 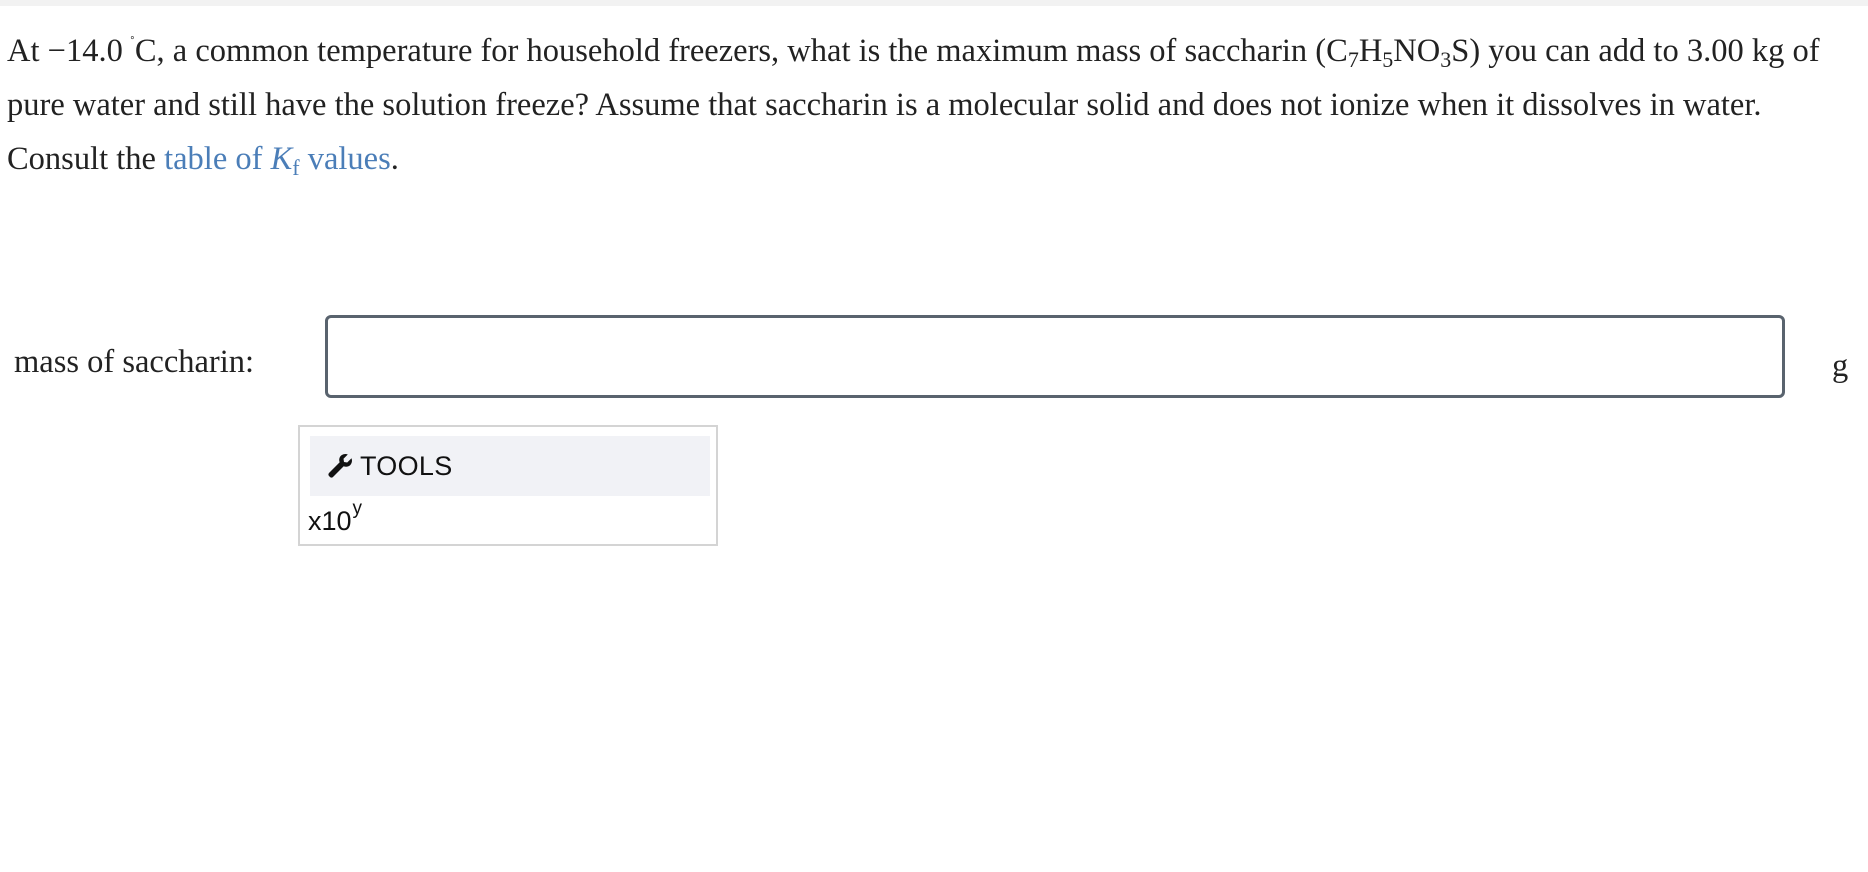 What do you see at coordinates (406, 465) in the screenshot?
I see `tools-label: TOOLS` at bounding box center [406, 465].